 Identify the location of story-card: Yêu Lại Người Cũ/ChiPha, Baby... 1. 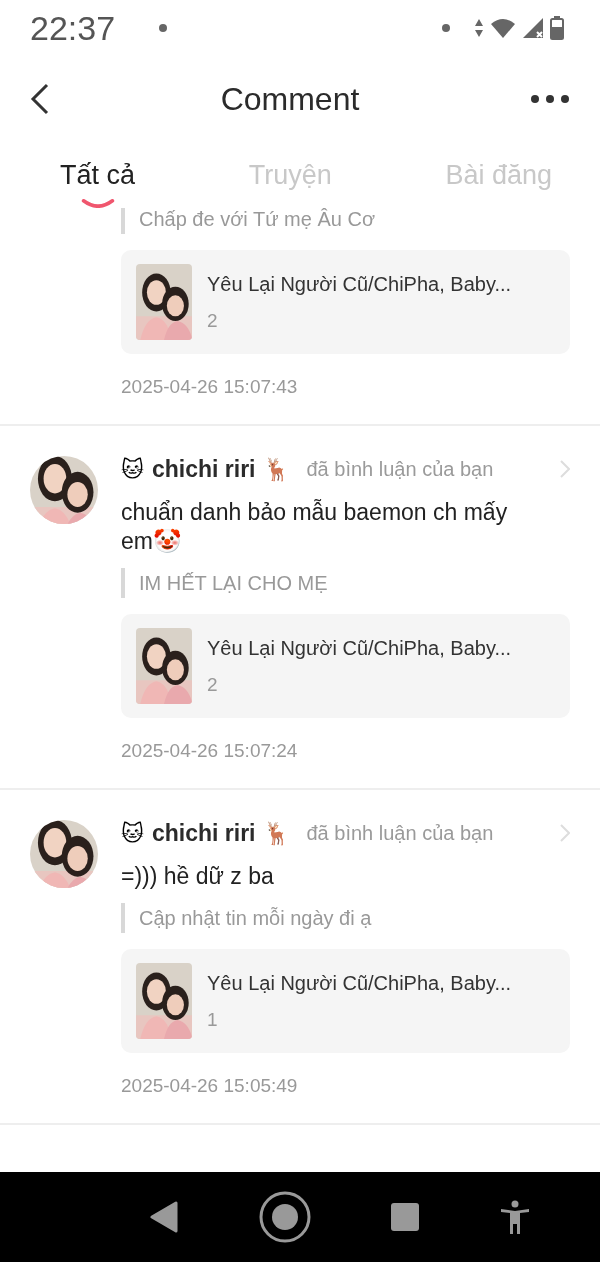
(345, 1001).